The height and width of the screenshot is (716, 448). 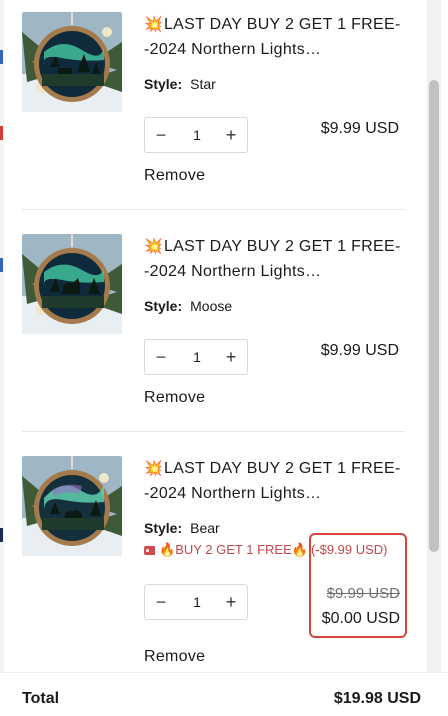 What do you see at coordinates (188, 306) in the screenshot?
I see `variant-style: Style: Moose` at bounding box center [188, 306].